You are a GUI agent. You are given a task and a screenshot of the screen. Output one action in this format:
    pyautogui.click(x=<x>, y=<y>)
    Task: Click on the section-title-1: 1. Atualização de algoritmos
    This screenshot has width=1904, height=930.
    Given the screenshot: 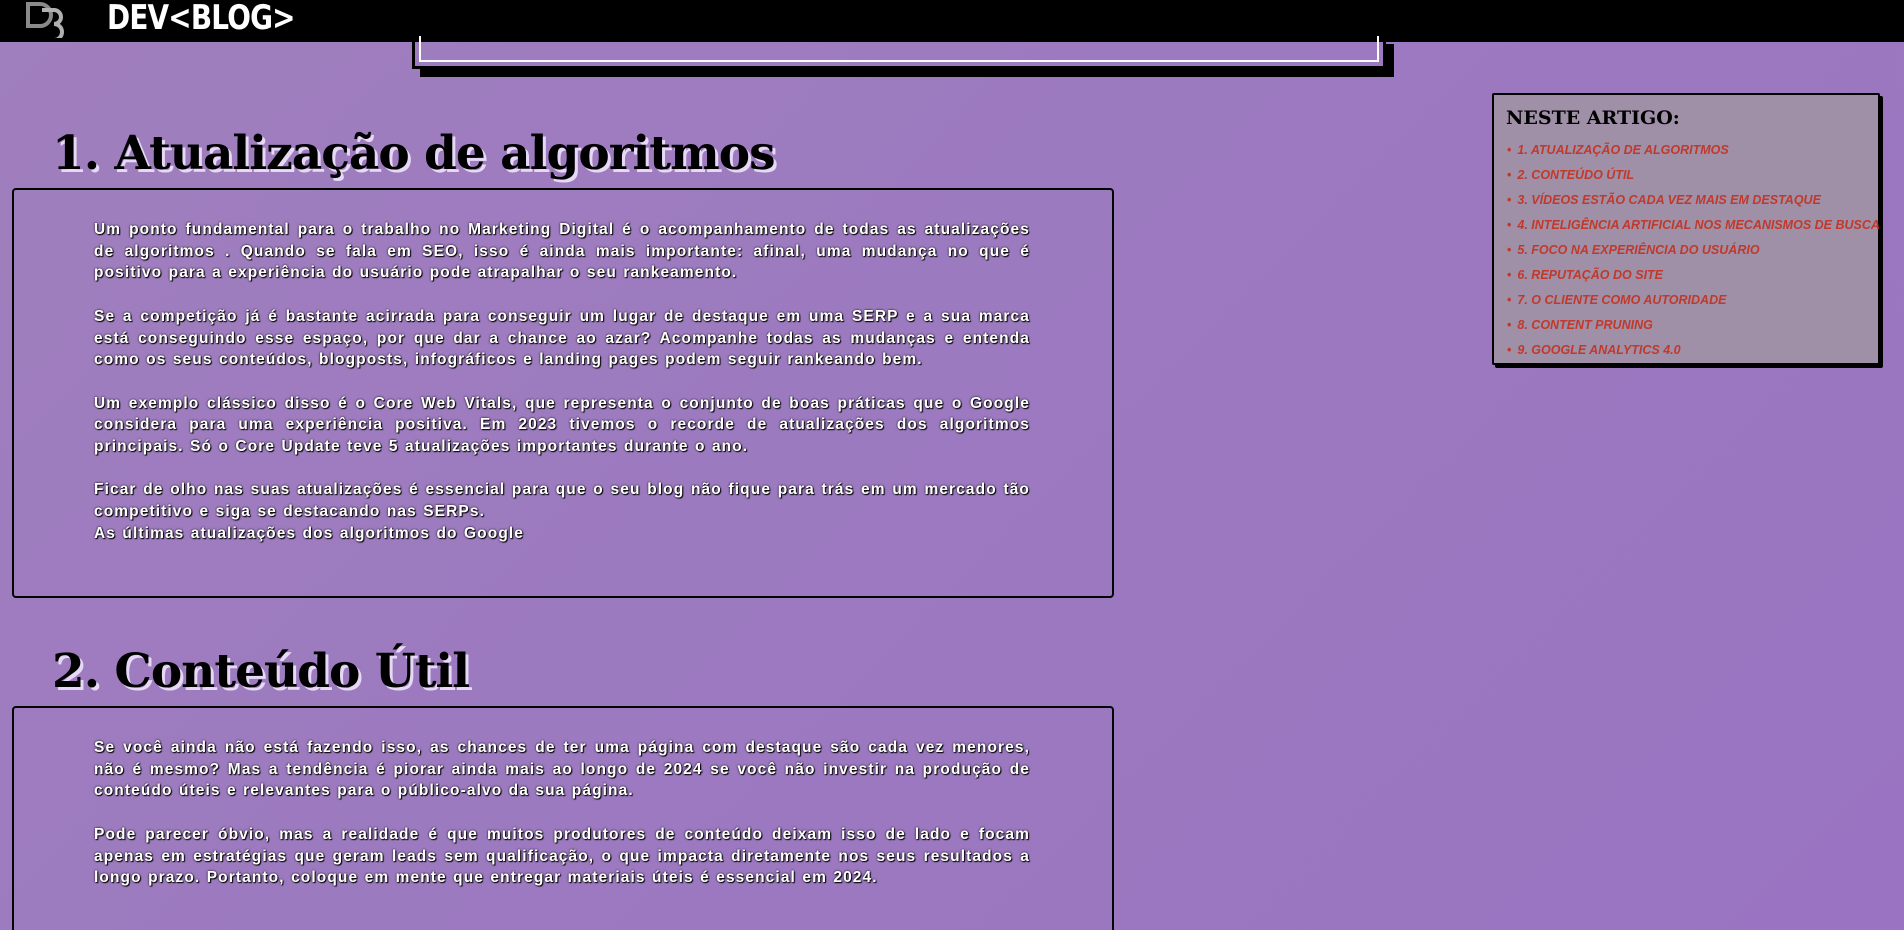 What is the action you would take?
    pyautogui.click(x=414, y=153)
    